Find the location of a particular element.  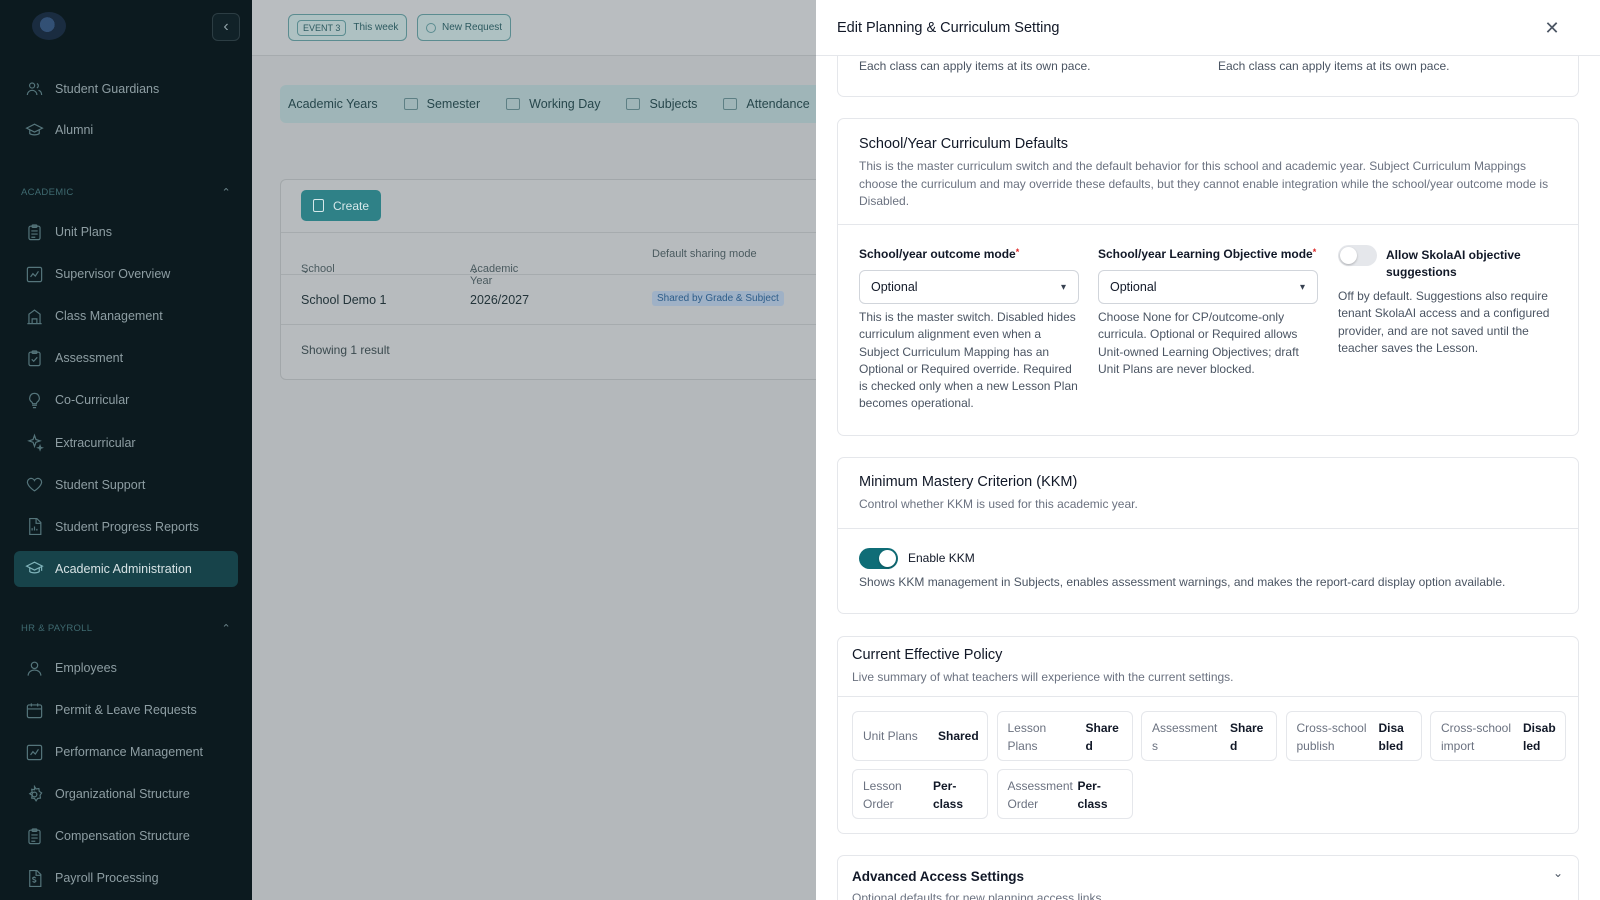

policy-value-line: class is located at coordinates (948, 803).